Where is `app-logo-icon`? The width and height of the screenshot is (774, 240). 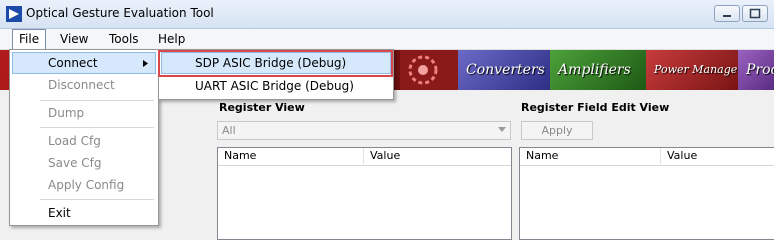
app-logo-icon is located at coordinates (14, 14).